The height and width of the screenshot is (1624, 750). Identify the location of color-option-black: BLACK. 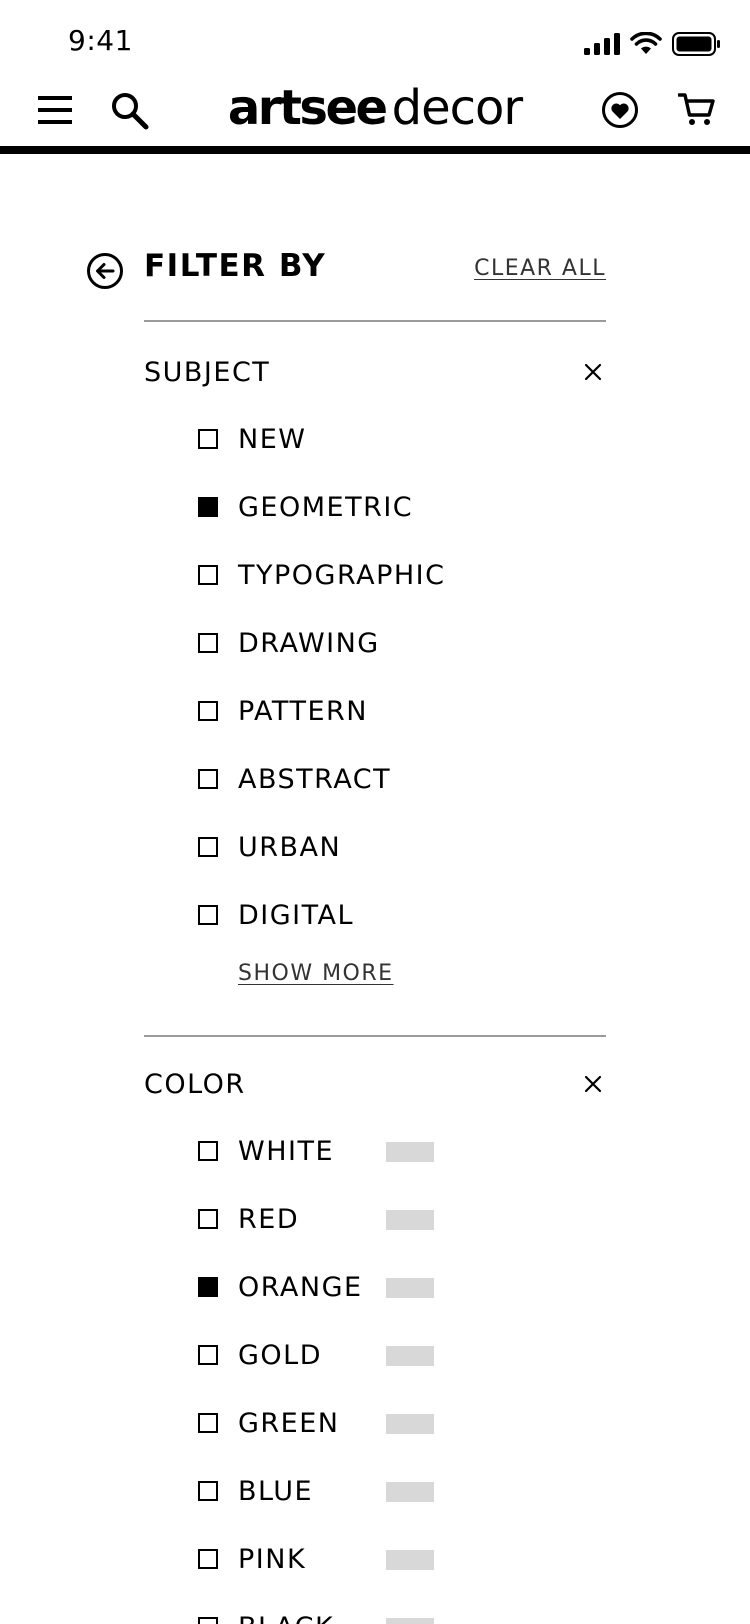
(398, 1608).